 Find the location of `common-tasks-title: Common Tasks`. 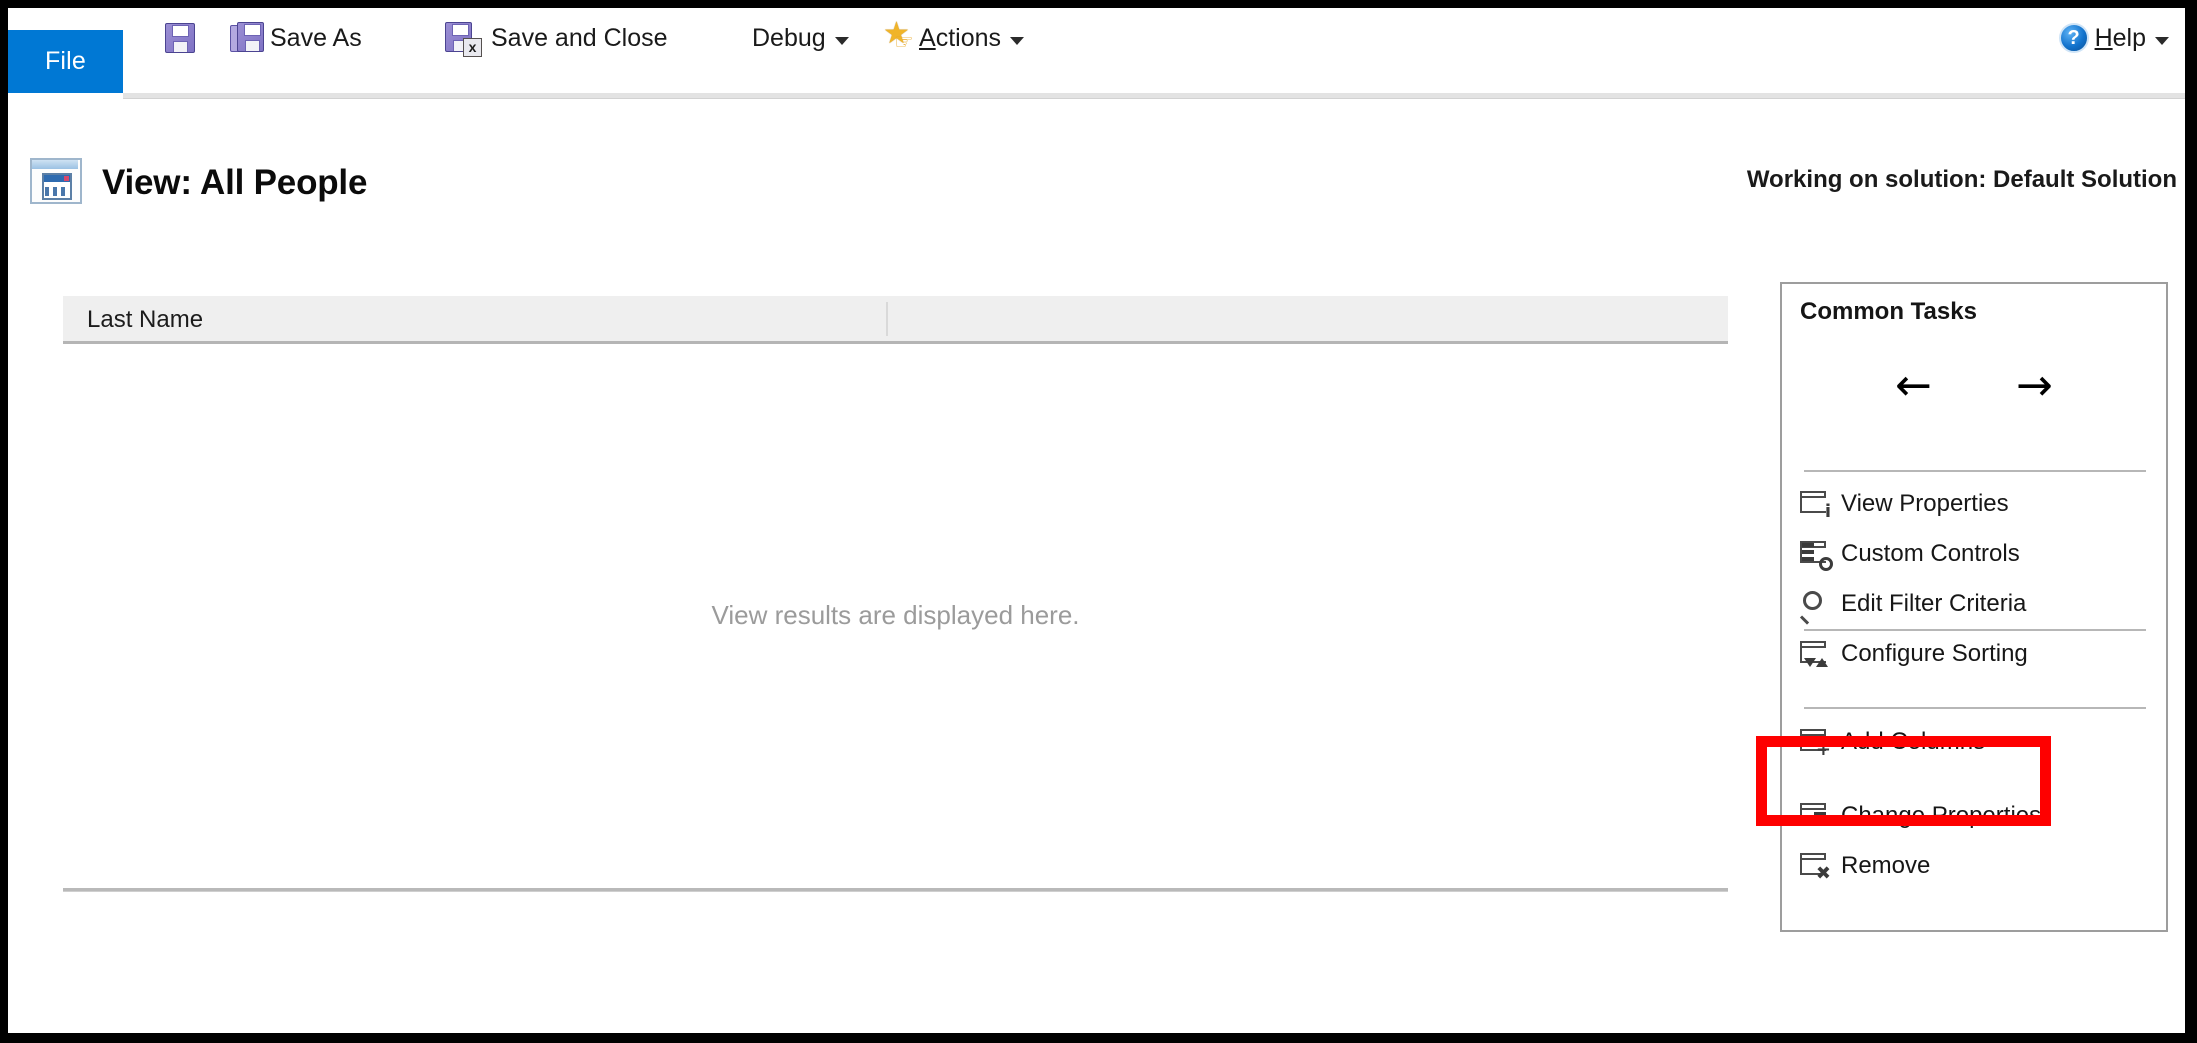

common-tasks-title: Common Tasks is located at coordinates (1888, 311).